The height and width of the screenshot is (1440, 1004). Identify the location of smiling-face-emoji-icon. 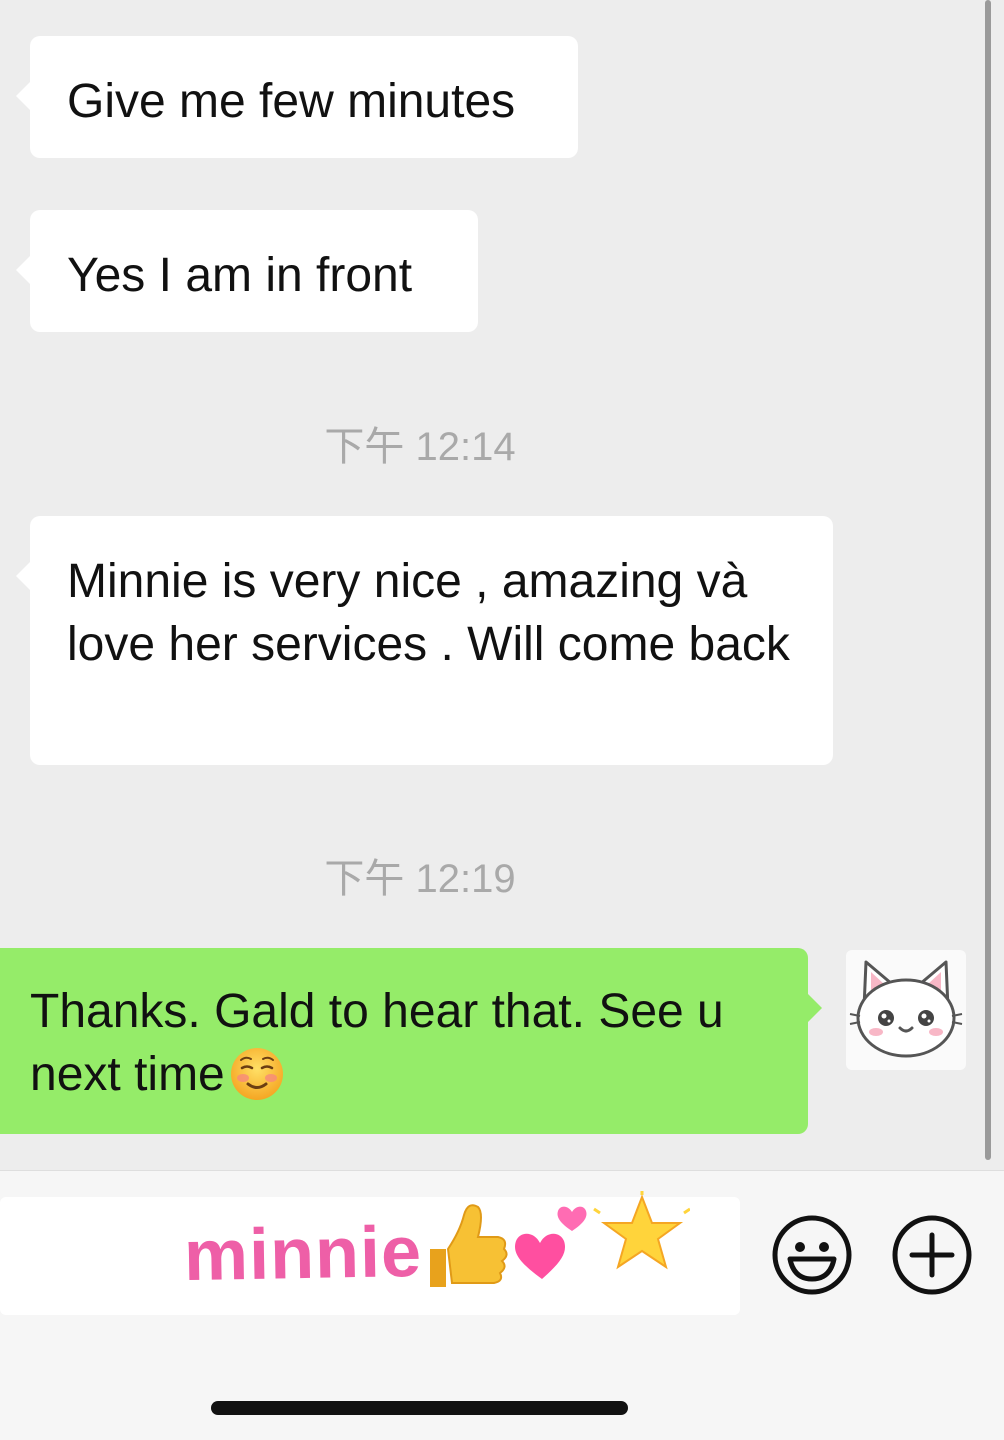
(256, 1074).